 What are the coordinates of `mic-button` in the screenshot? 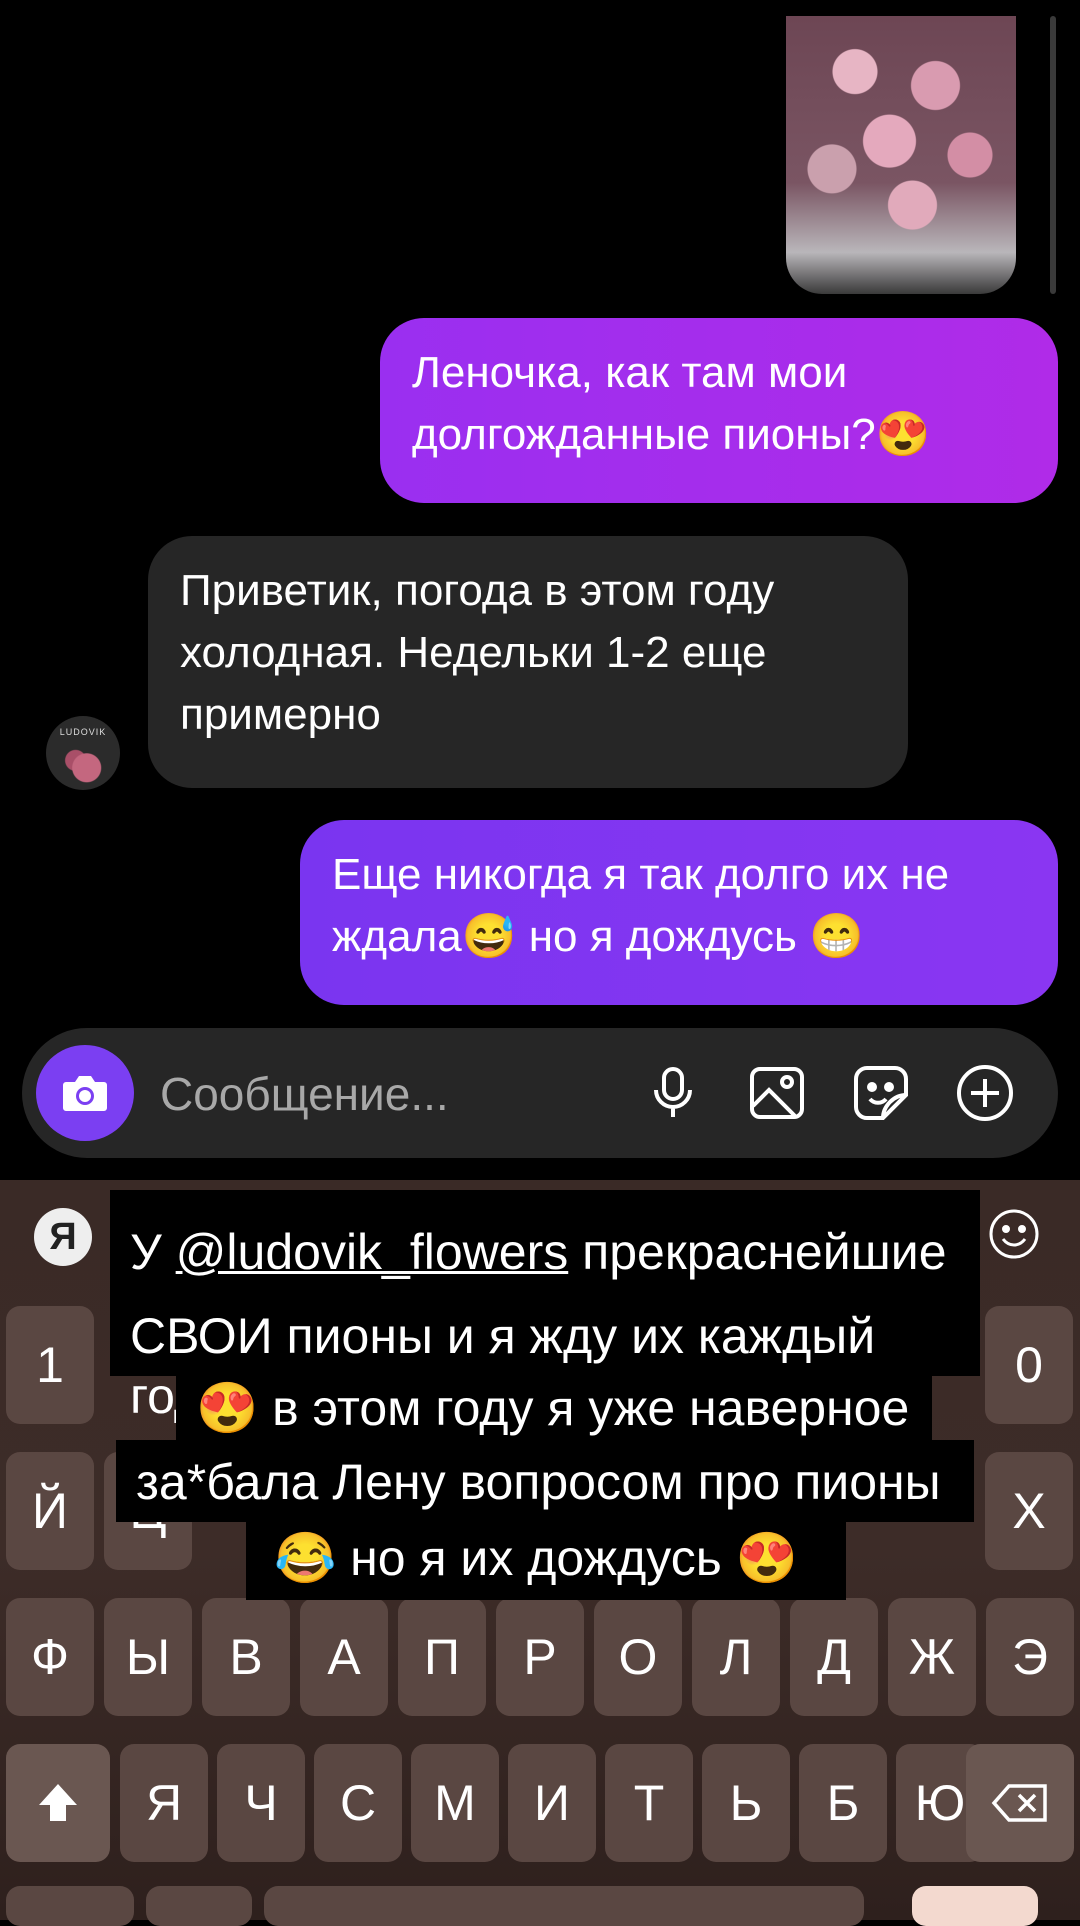 It's located at (673, 1093).